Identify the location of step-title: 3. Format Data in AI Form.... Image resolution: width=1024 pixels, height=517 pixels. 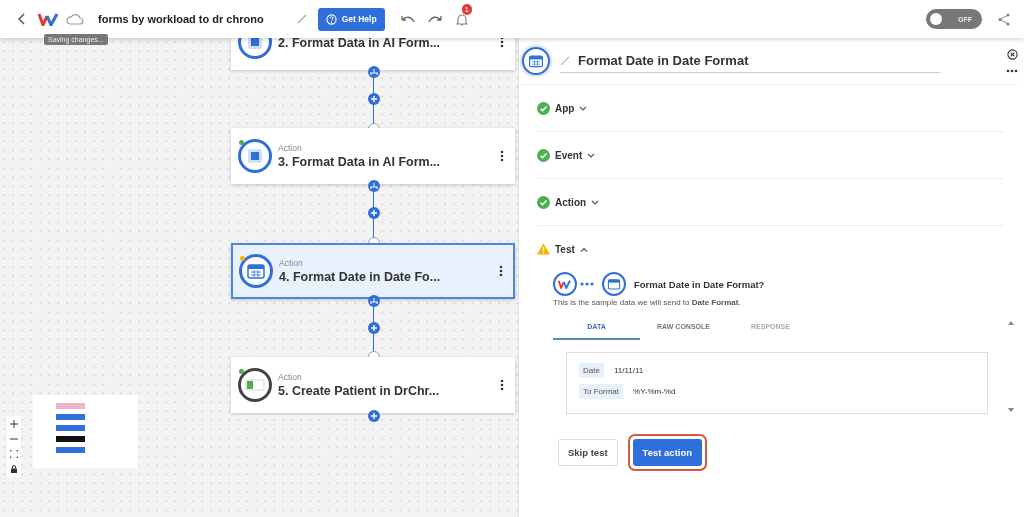
(360, 162).